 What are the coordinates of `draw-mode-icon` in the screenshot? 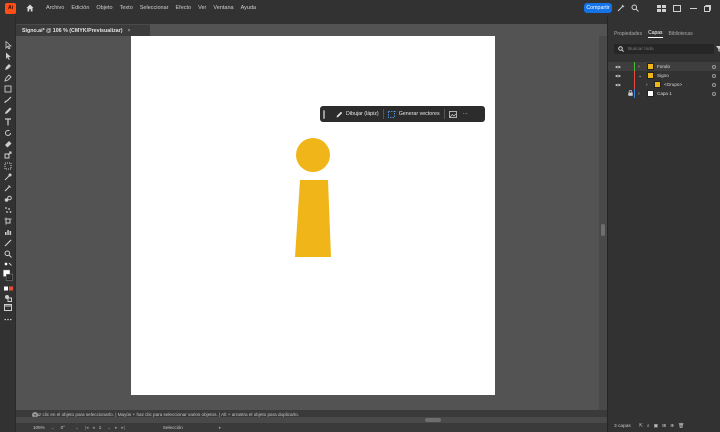 It's located at (8, 297).